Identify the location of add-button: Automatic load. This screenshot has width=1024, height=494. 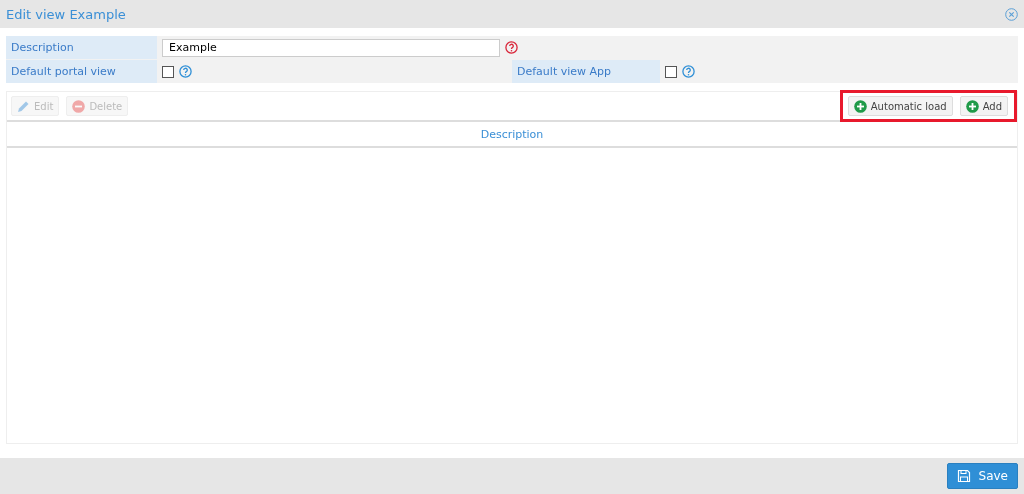
(900, 106).